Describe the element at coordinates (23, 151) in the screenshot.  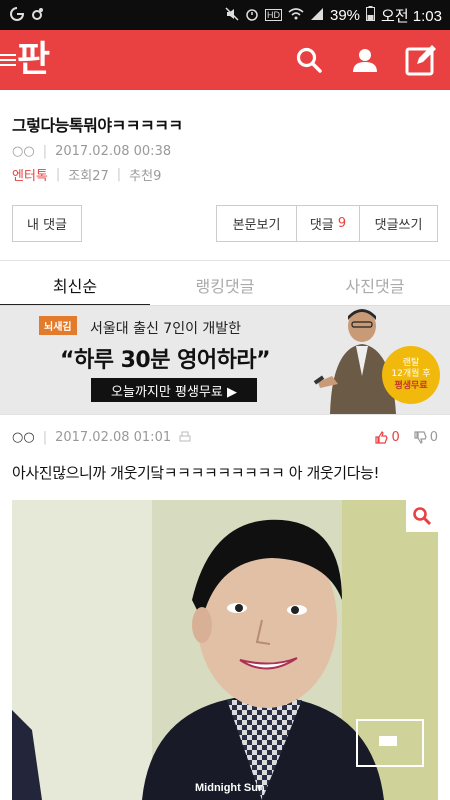
I see `post-author: ○○` at that location.